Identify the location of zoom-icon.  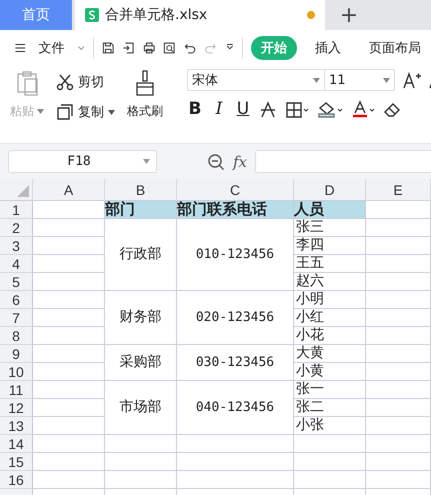
(216, 161).